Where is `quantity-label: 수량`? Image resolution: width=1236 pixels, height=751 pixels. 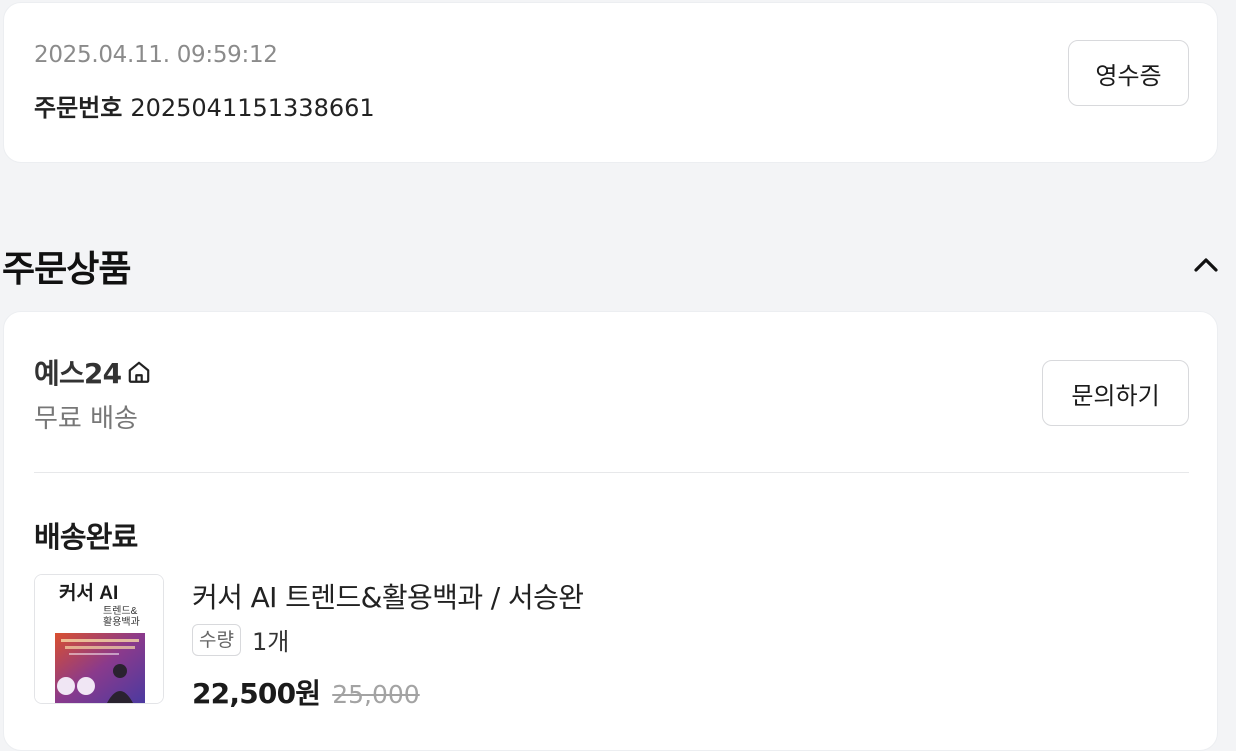 quantity-label: 수량 is located at coordinates (216, 639).